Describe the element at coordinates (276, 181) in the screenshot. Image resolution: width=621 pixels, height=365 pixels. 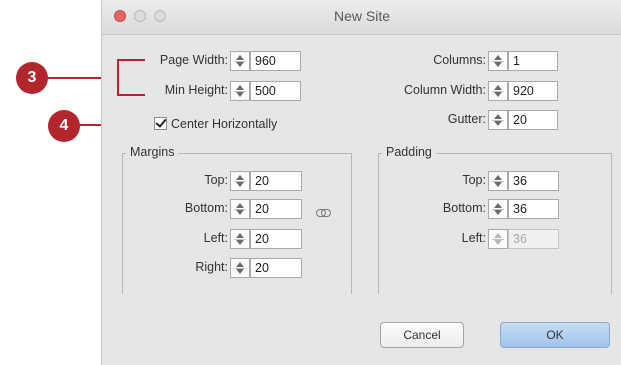
I see `margin-top-input: 20` at that location.